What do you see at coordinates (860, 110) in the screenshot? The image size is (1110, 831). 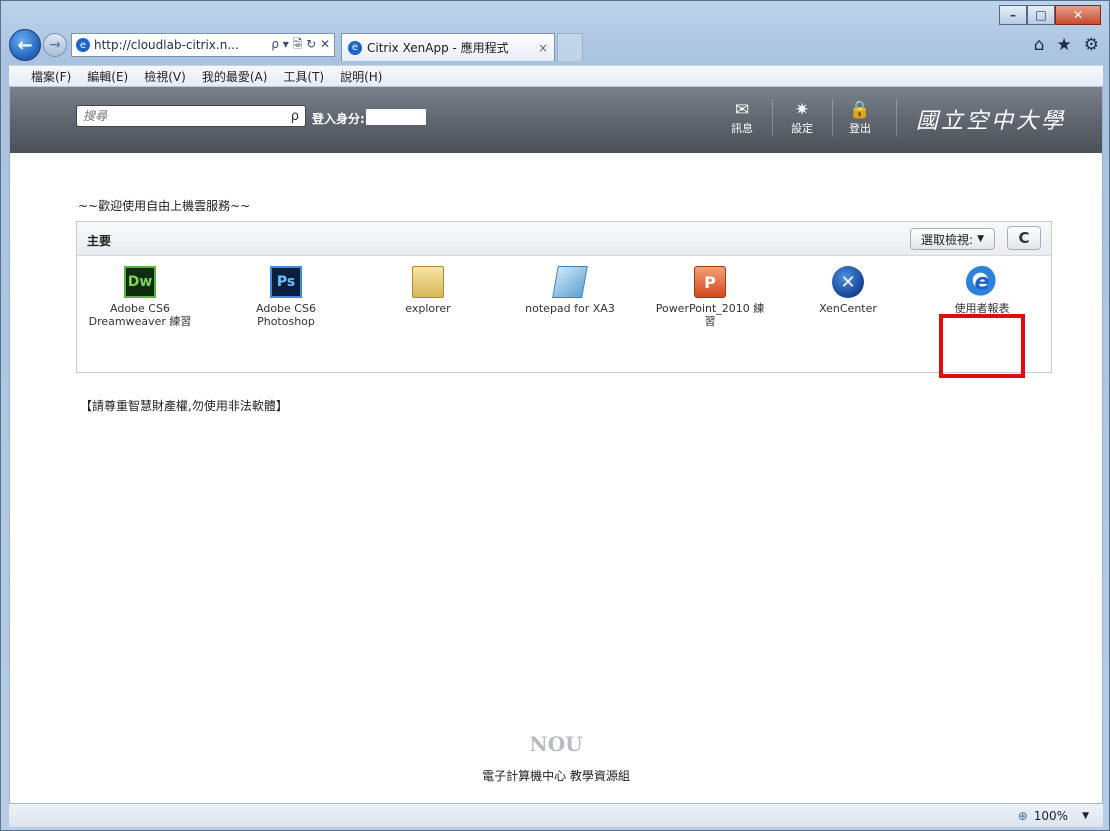 I see `lock-icon: 🔒` at bounding box center [860, 110].